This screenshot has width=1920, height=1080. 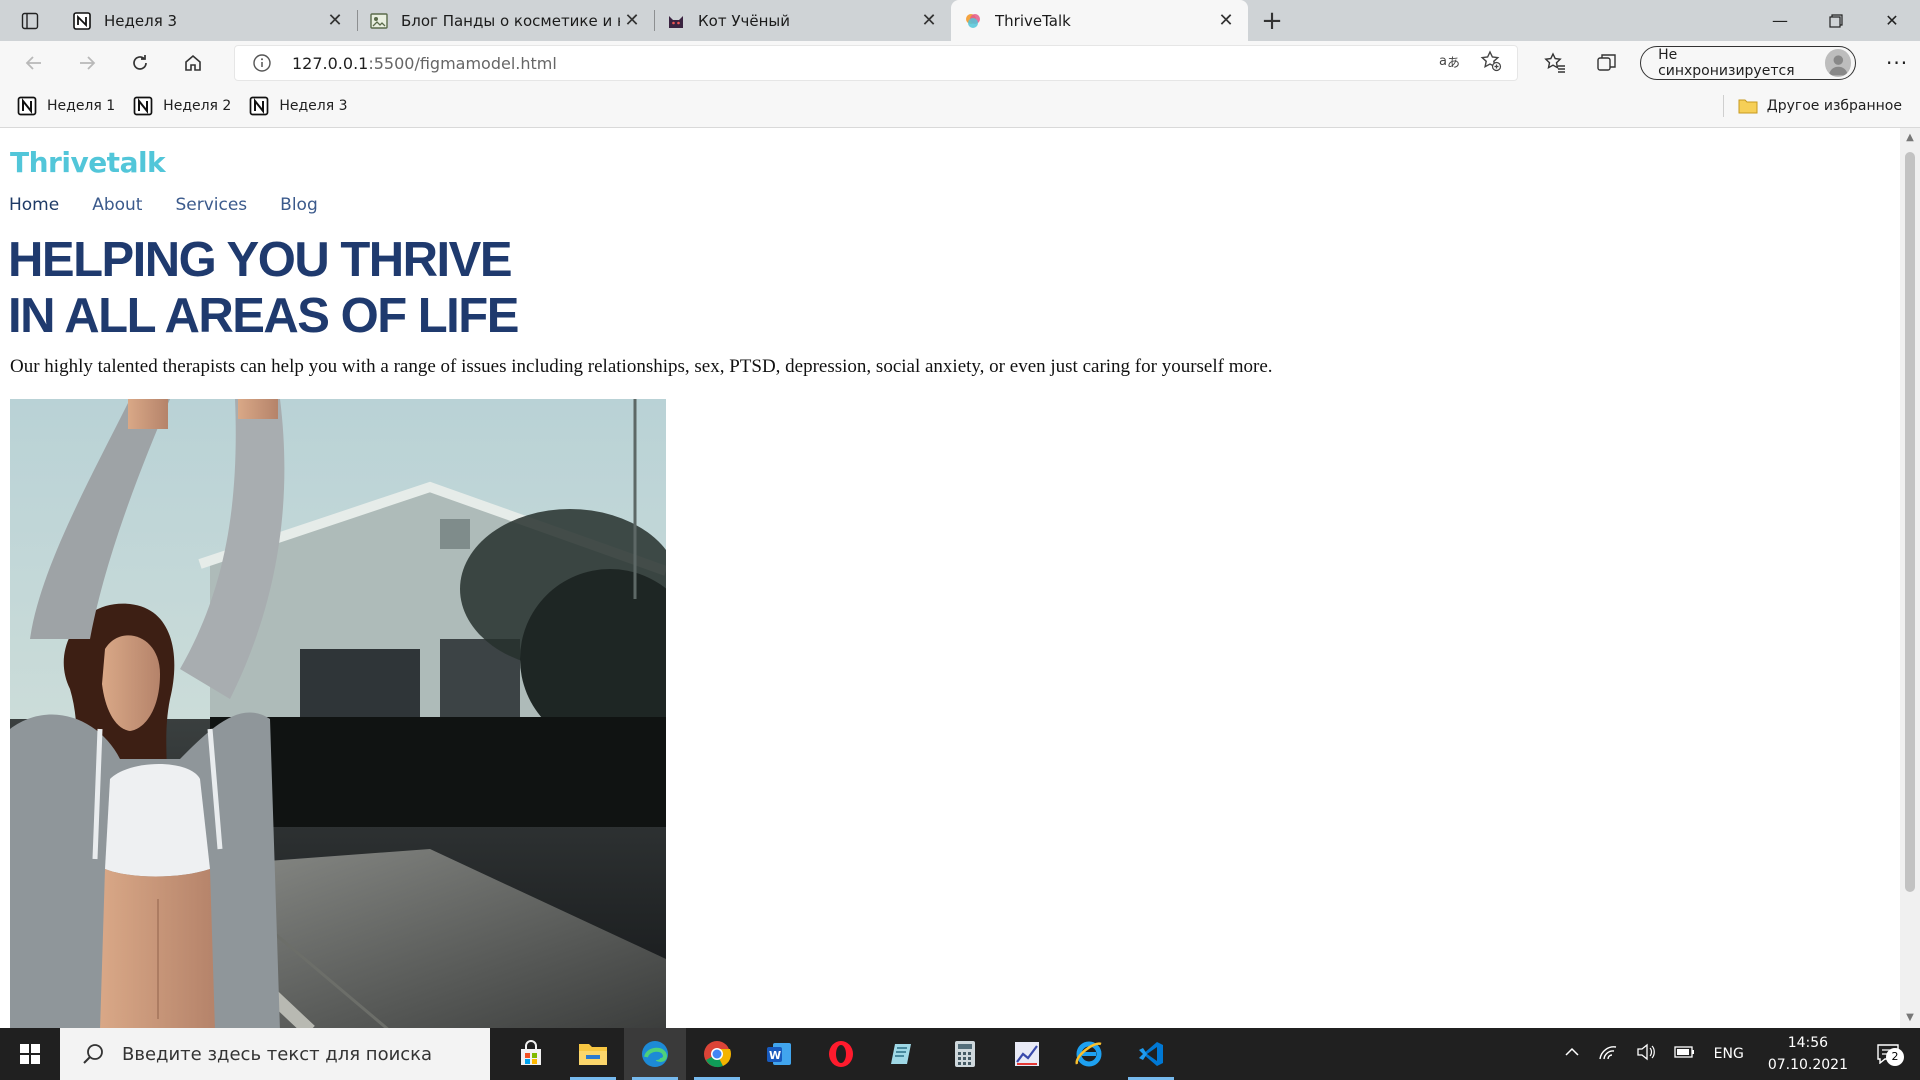 What do you see at coordinates (1033, 20) in the screenshot?
I see `tab-title: ThriveTalk` at bounding box center [1033, 20].